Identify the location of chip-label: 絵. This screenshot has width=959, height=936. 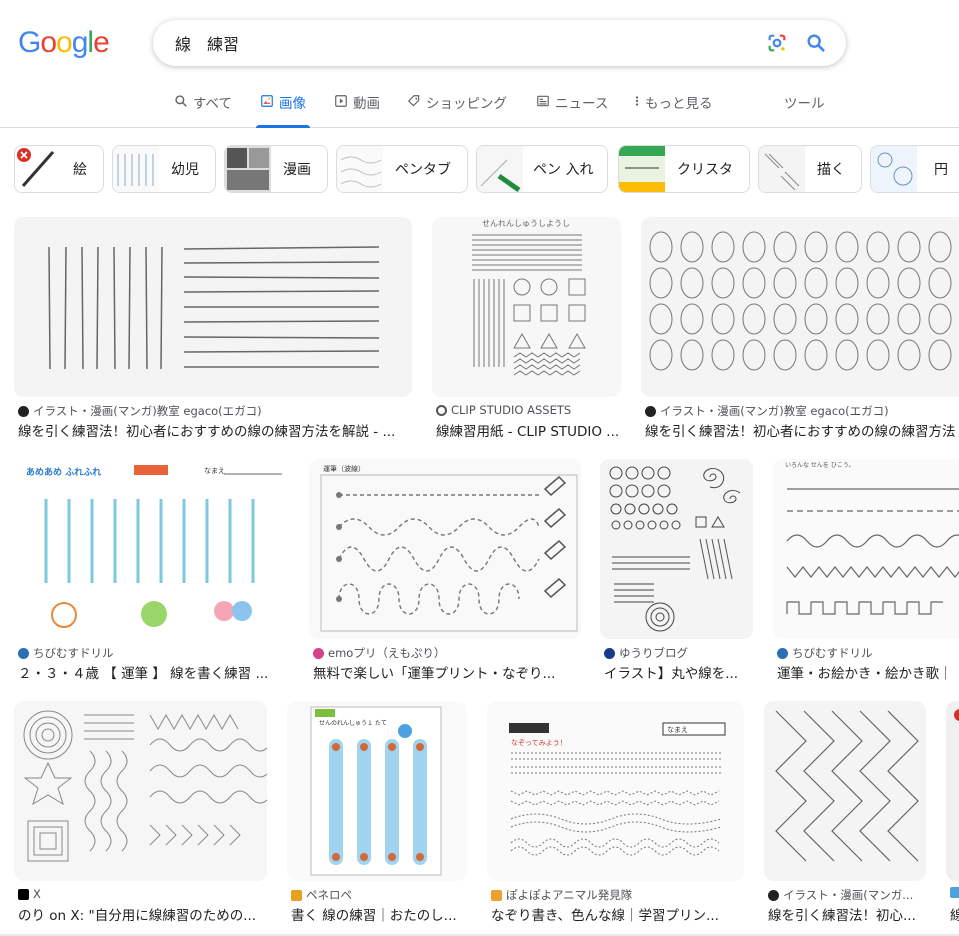
(80, 170).